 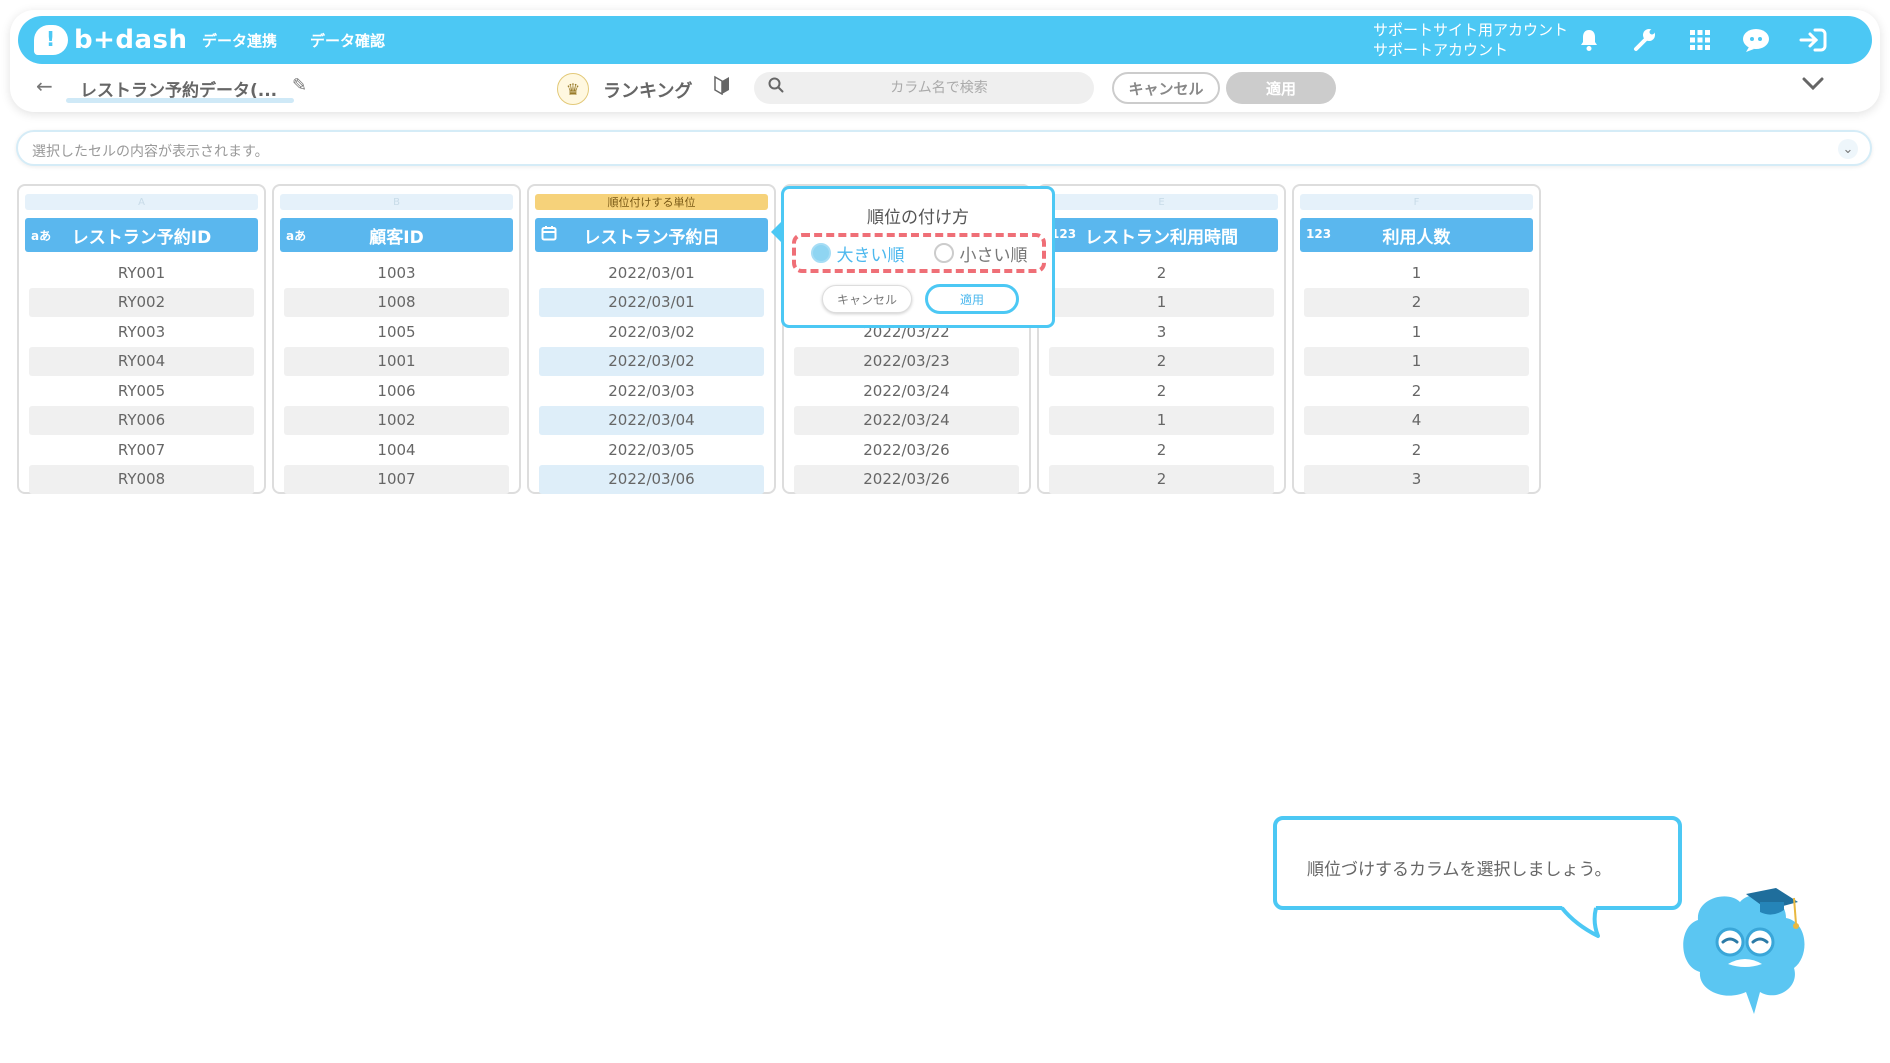 I want to click on table-cell: RY007, so click(x=141, y=450).